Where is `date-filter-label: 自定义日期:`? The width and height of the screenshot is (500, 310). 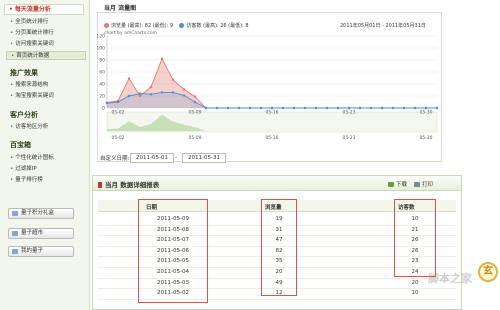
date-filter-label: 自定义日期: is located at coordinates (115, 159).